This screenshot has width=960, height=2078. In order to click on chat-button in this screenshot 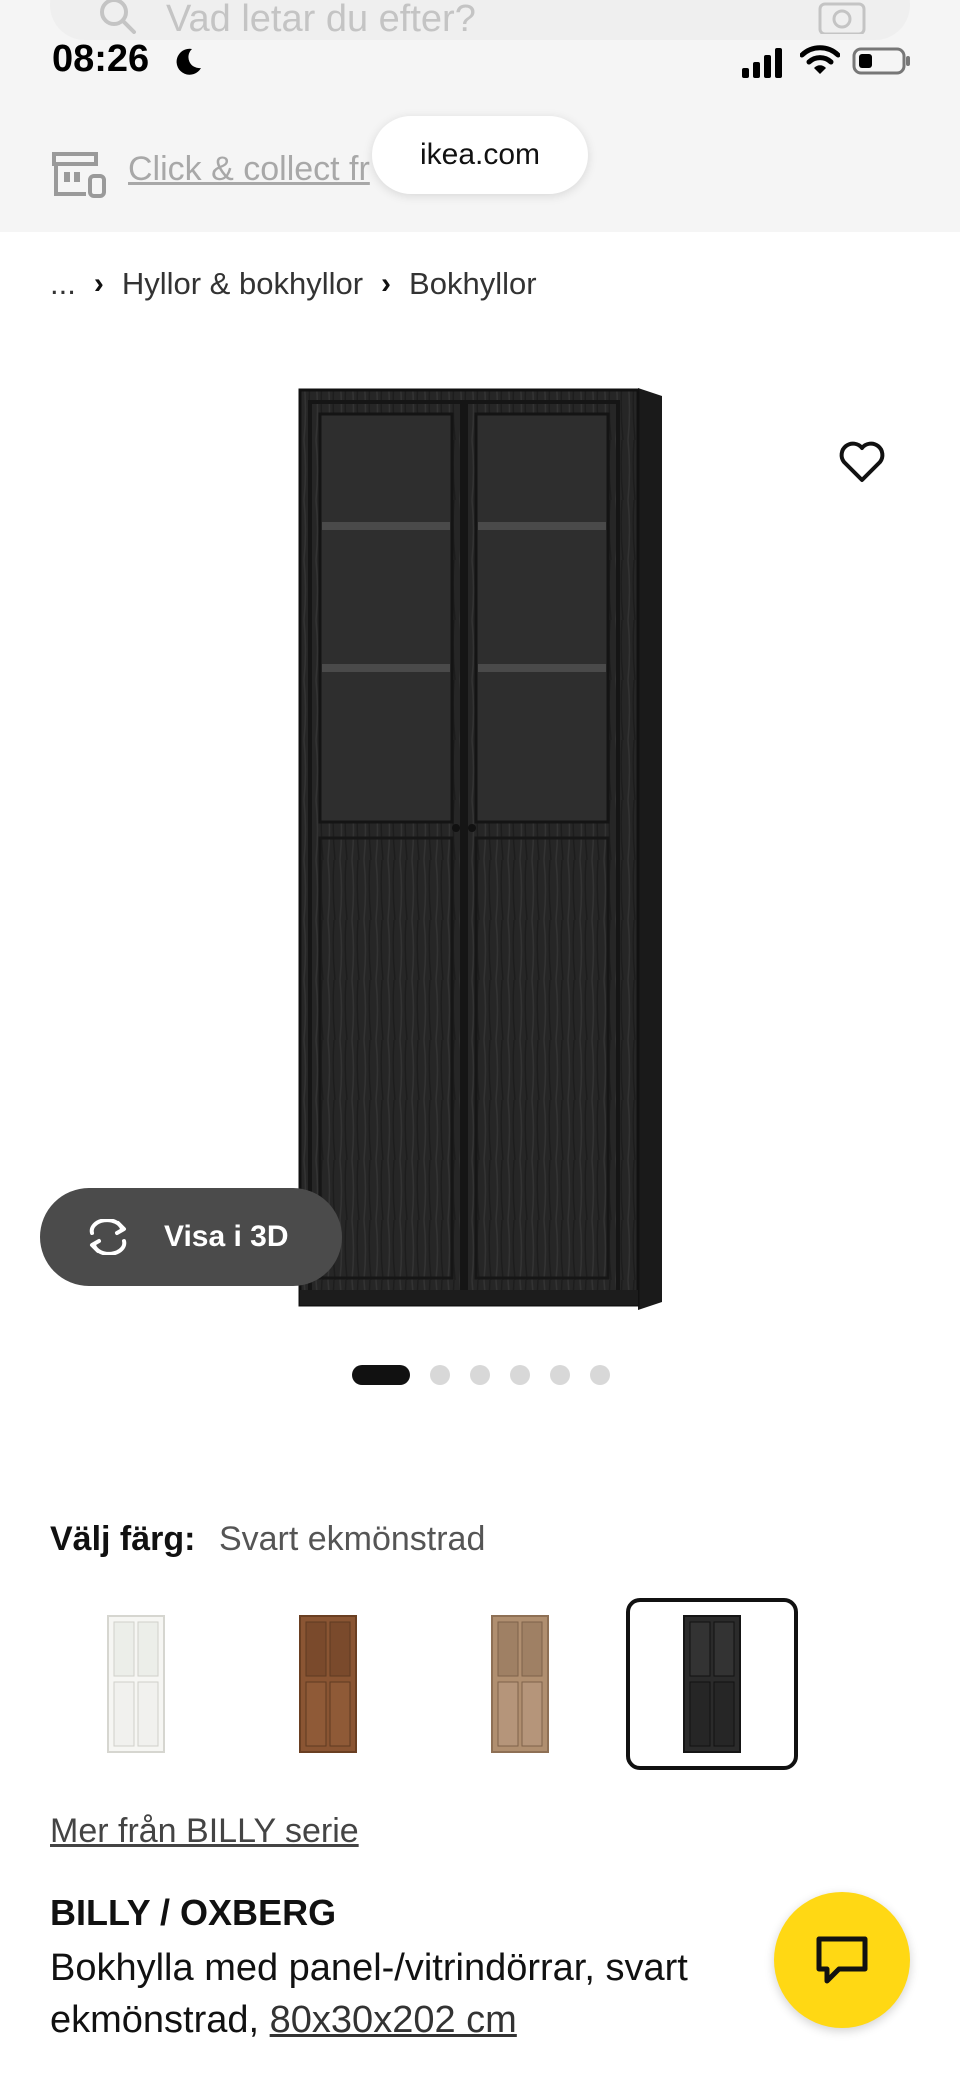, I will do `click(842, 1960)`.